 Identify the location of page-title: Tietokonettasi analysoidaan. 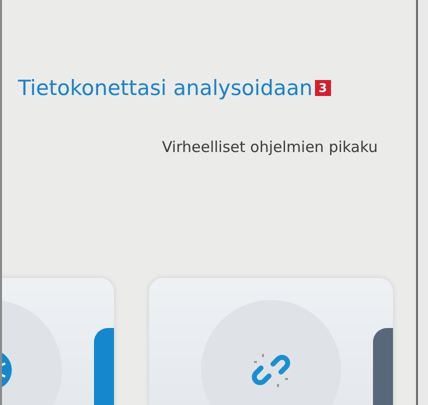
(165, 88).